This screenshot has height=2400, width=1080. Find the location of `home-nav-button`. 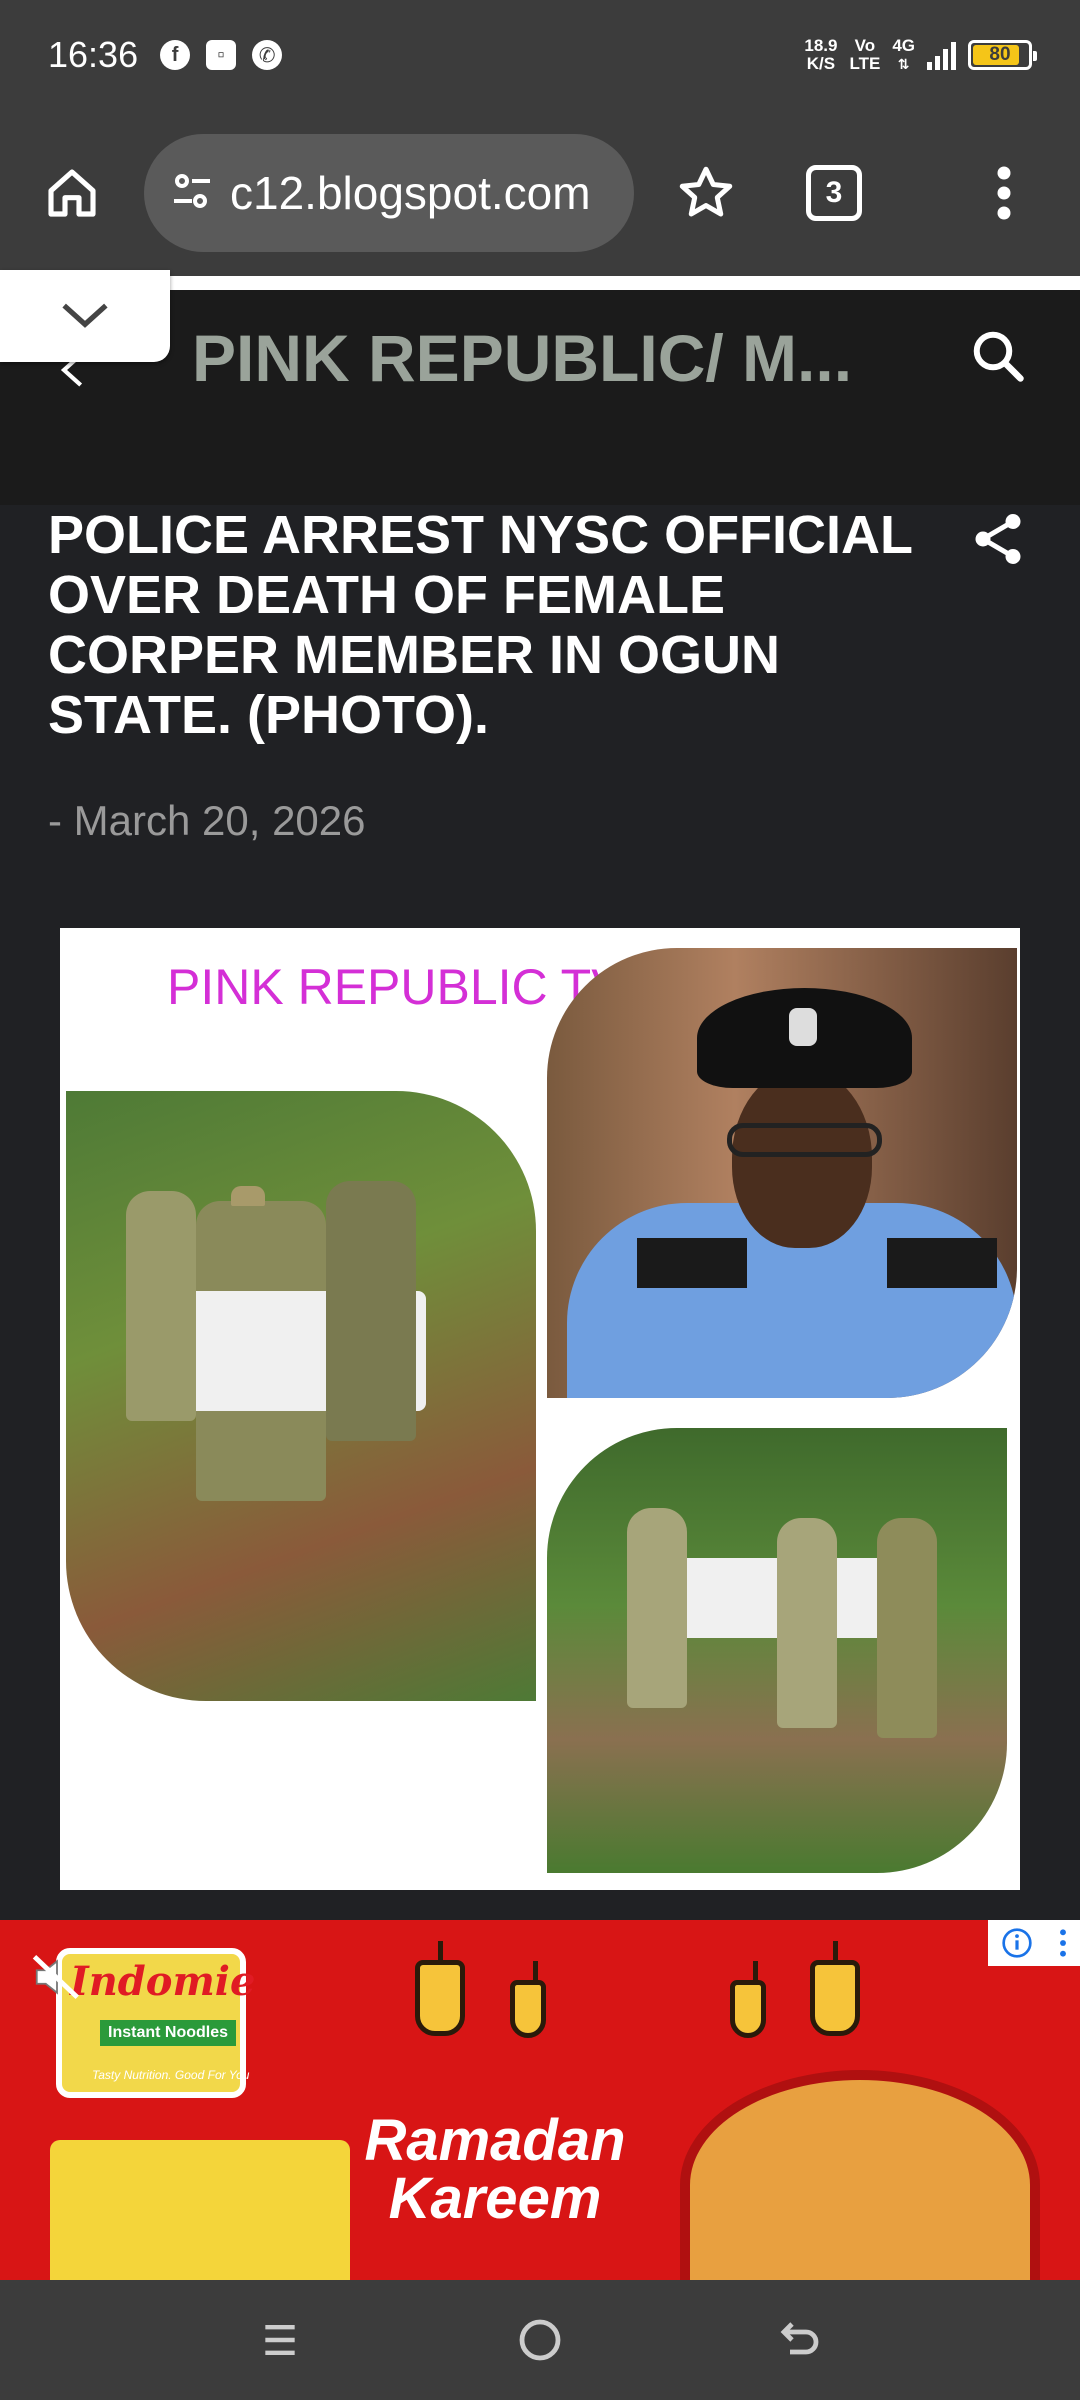

home-nav-button is located at coordinates (540, 2340).